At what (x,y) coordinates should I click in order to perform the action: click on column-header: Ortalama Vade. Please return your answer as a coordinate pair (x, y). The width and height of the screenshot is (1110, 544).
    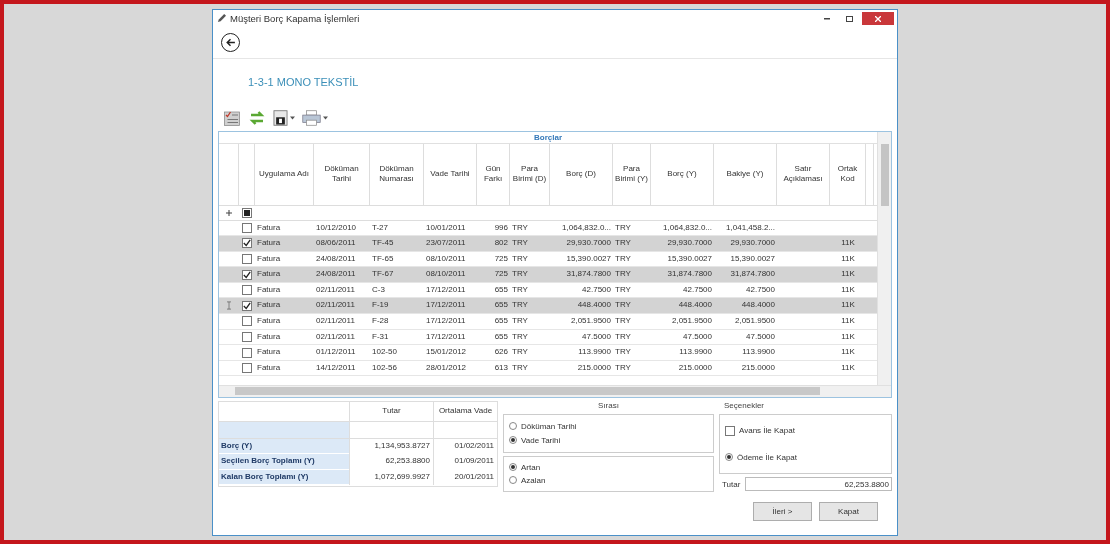
    Looking at the image, I should click on (465, 411).